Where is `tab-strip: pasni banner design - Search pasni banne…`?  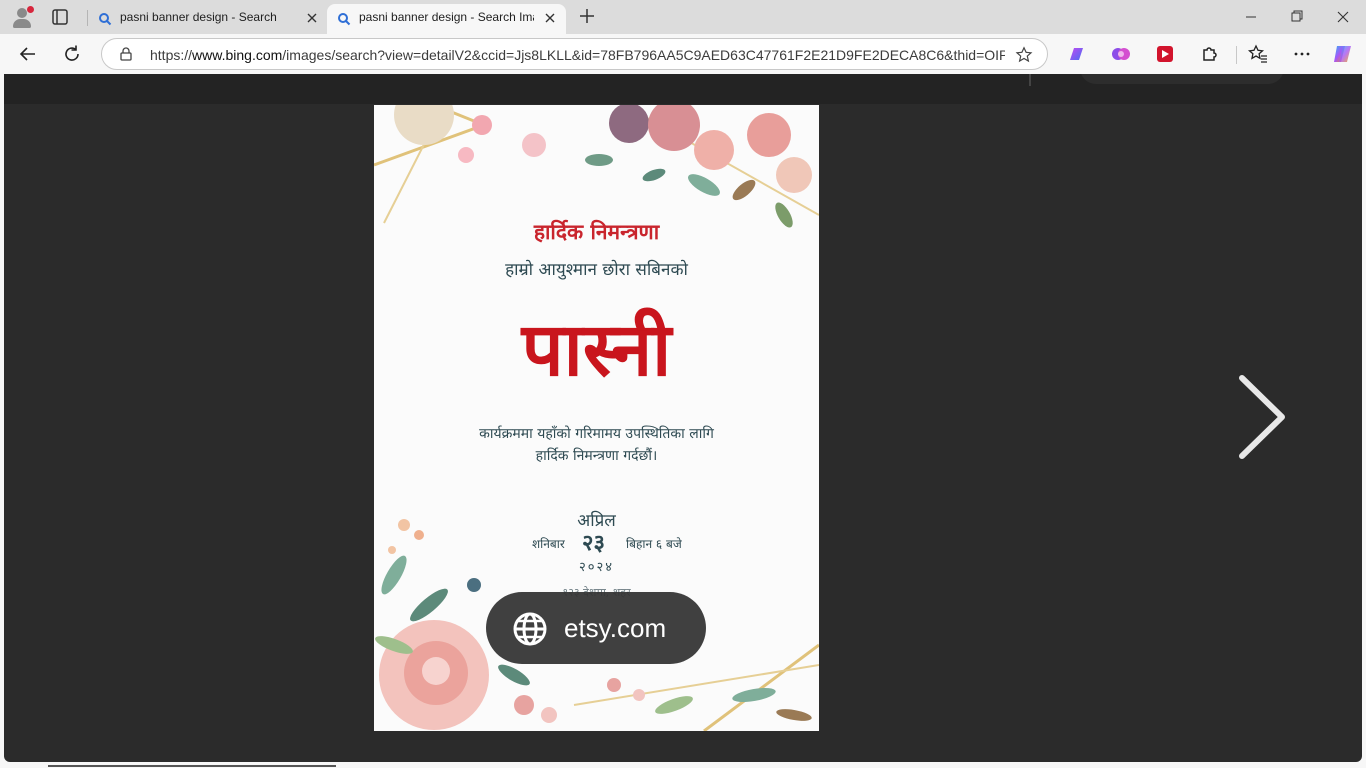 tab-strip: pasni banner design - Search pasni banne… is located at coordinates (683, 17).